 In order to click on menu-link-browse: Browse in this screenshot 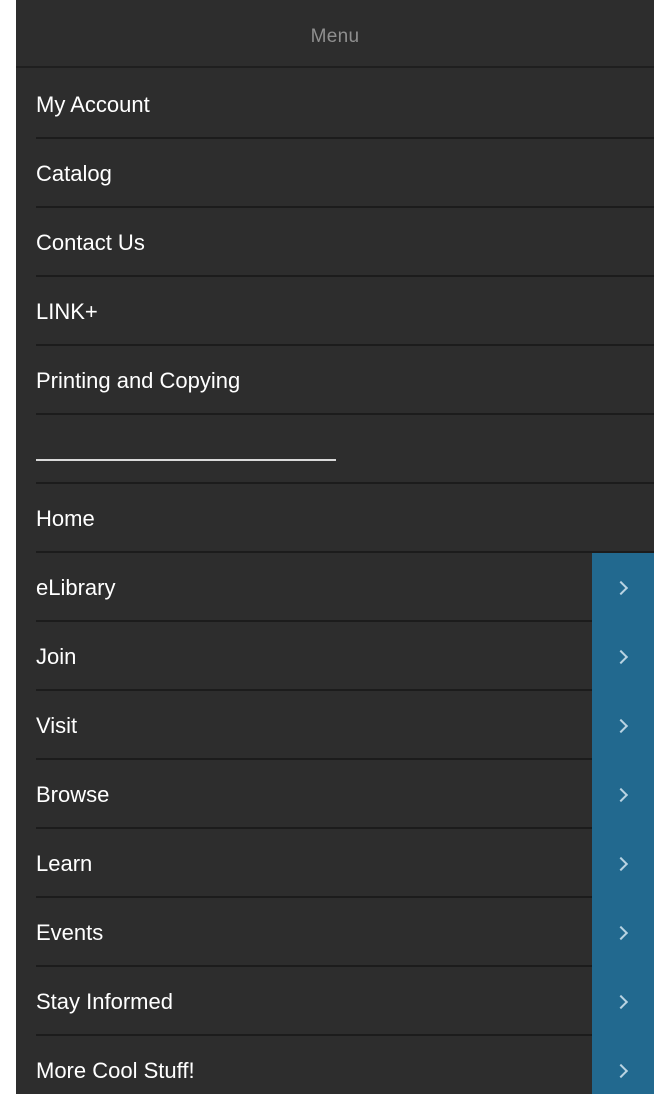, I will do `click(335, 794)`.